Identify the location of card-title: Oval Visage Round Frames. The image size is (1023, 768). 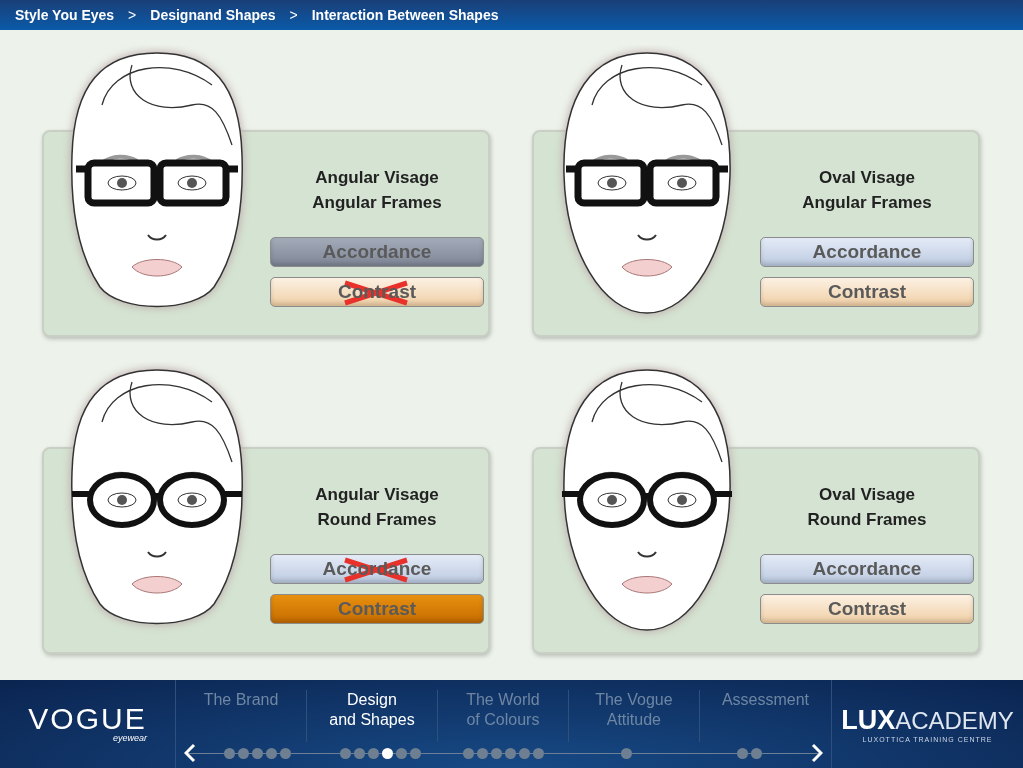
(867, 507).